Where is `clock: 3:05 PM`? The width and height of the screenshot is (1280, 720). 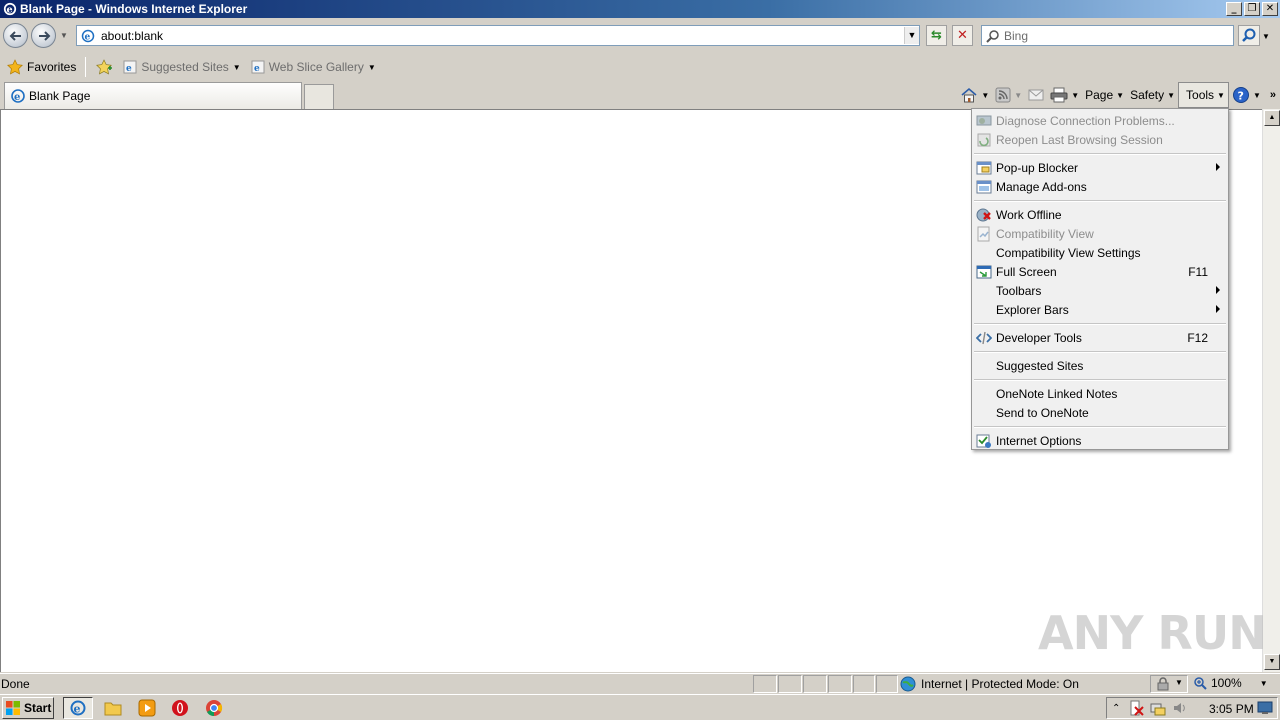 clock: 3:05 PM is located at coordinates (1231, 709).